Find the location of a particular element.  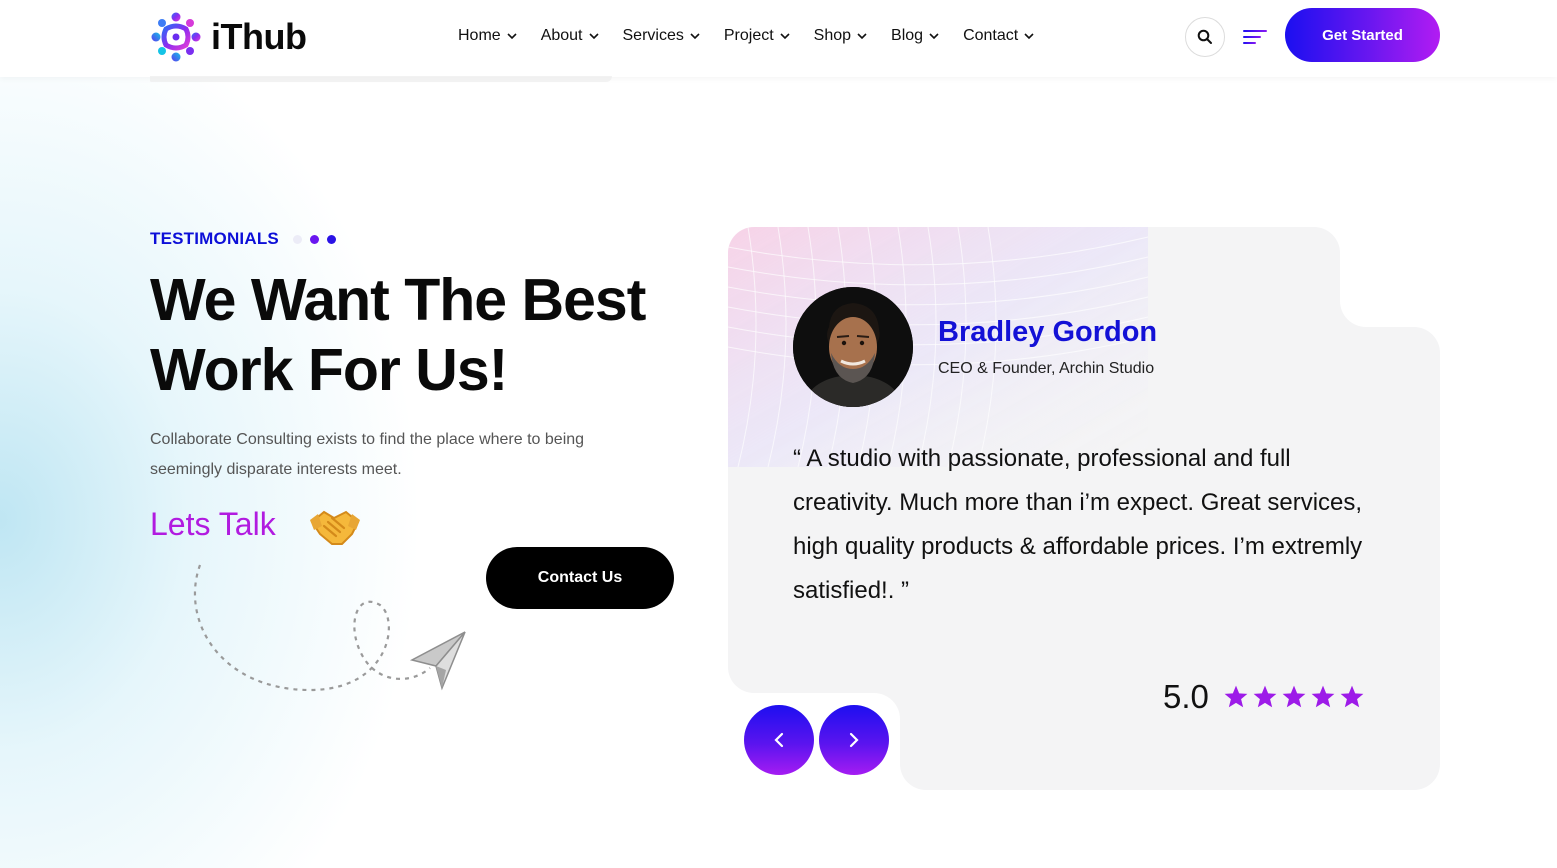

hamburger-icon is located at coordinates (1255, 37).